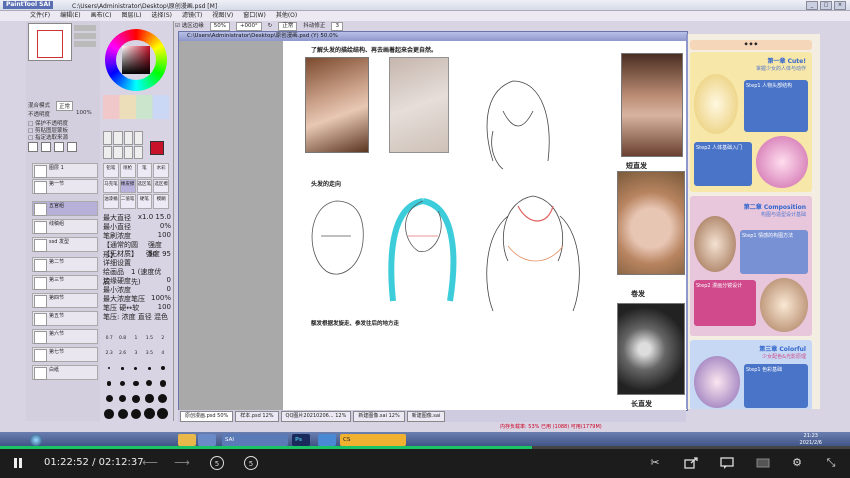 This screenshot has width=850, height=478. What do you see at coordinates (84, 113) in the screenshot?
I see `opacity-value: 100%` at bounding box center [84, 113].